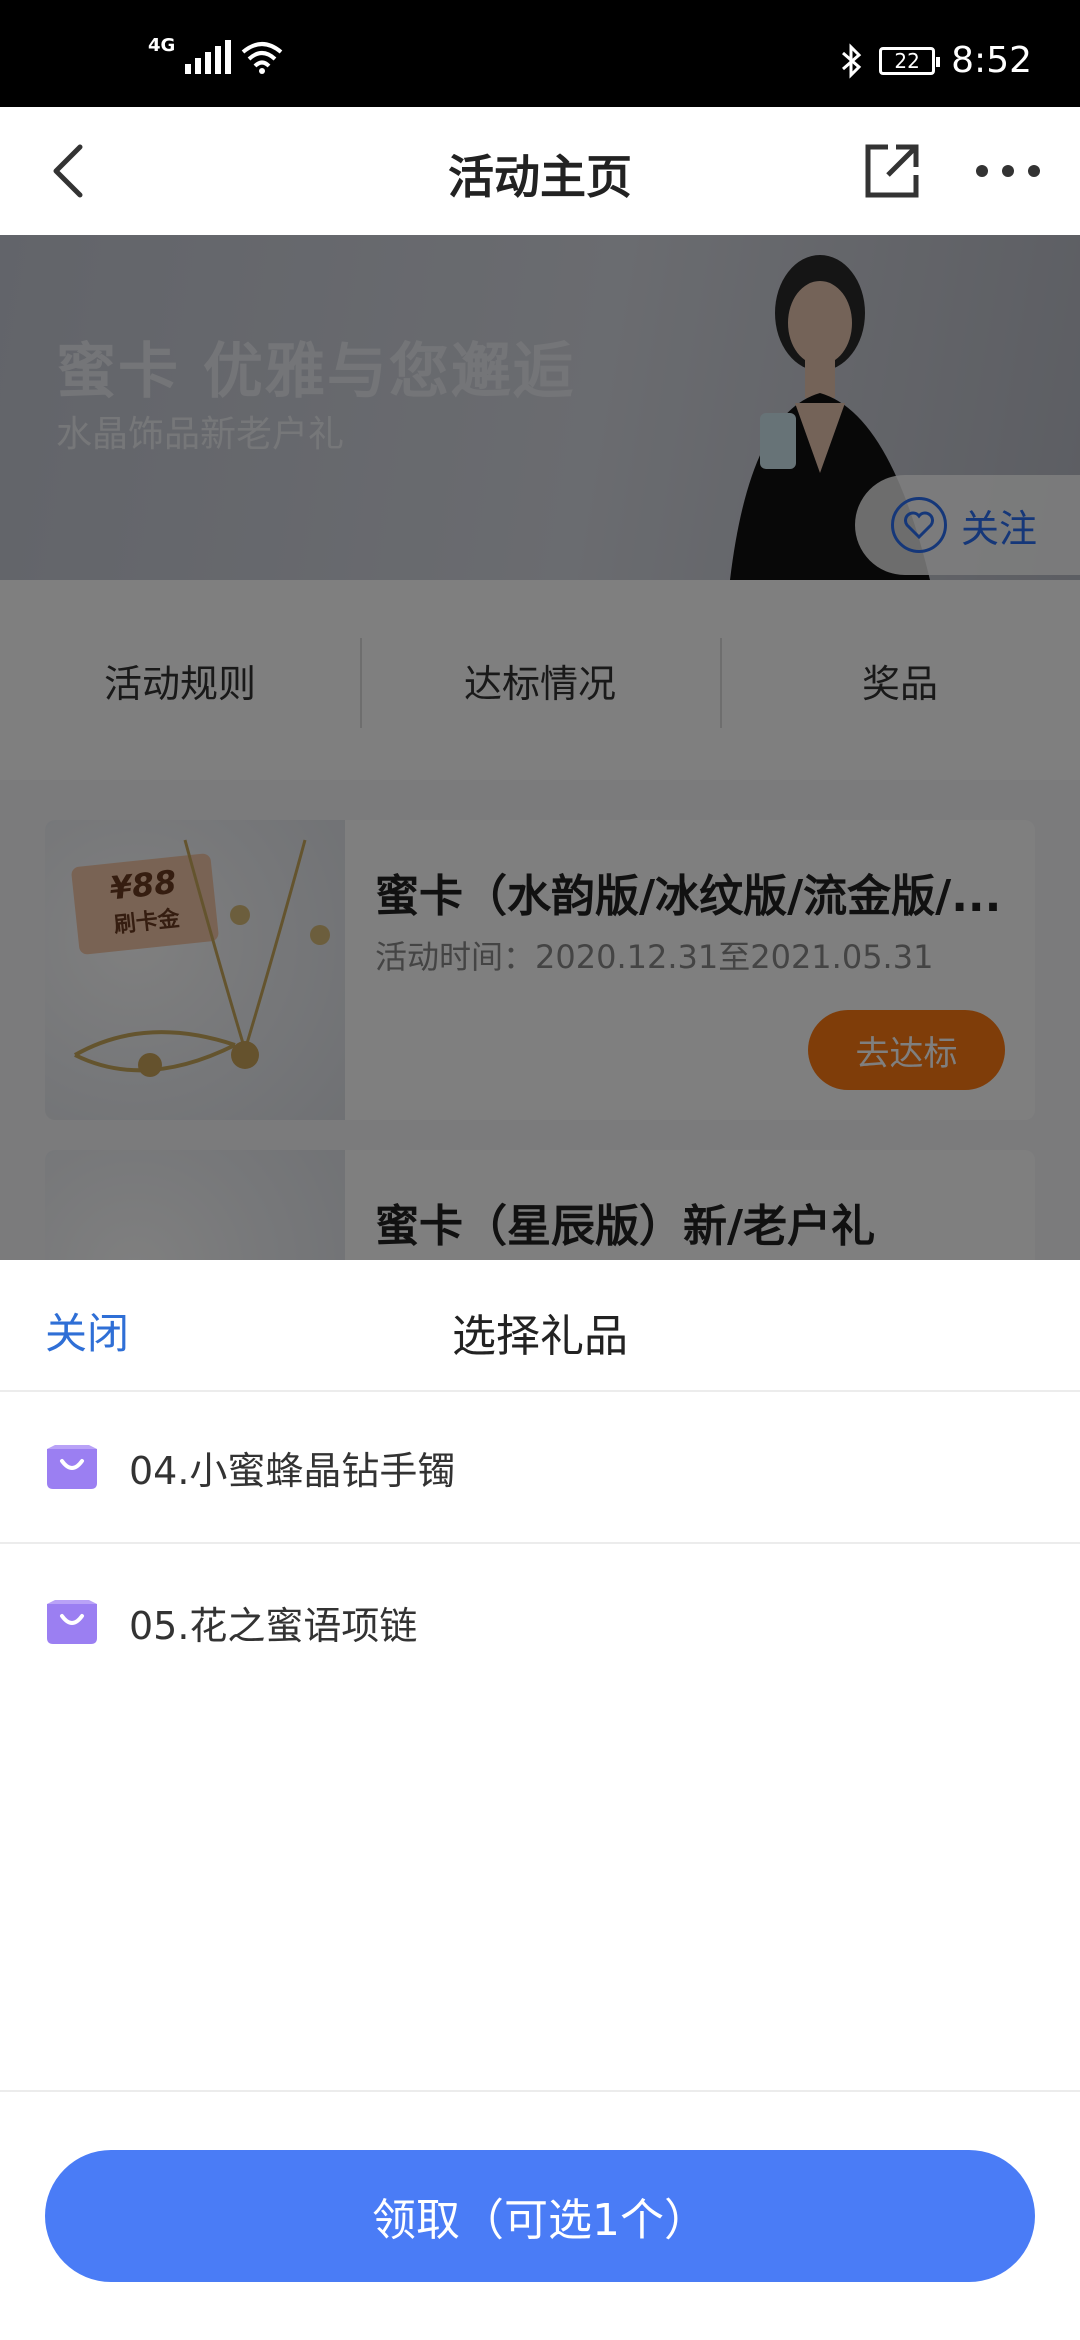 The height and width of the screenshot is (2340, 1080). I want to click on sheet-header: 关闭 选择礼品, so click(540, 1326).